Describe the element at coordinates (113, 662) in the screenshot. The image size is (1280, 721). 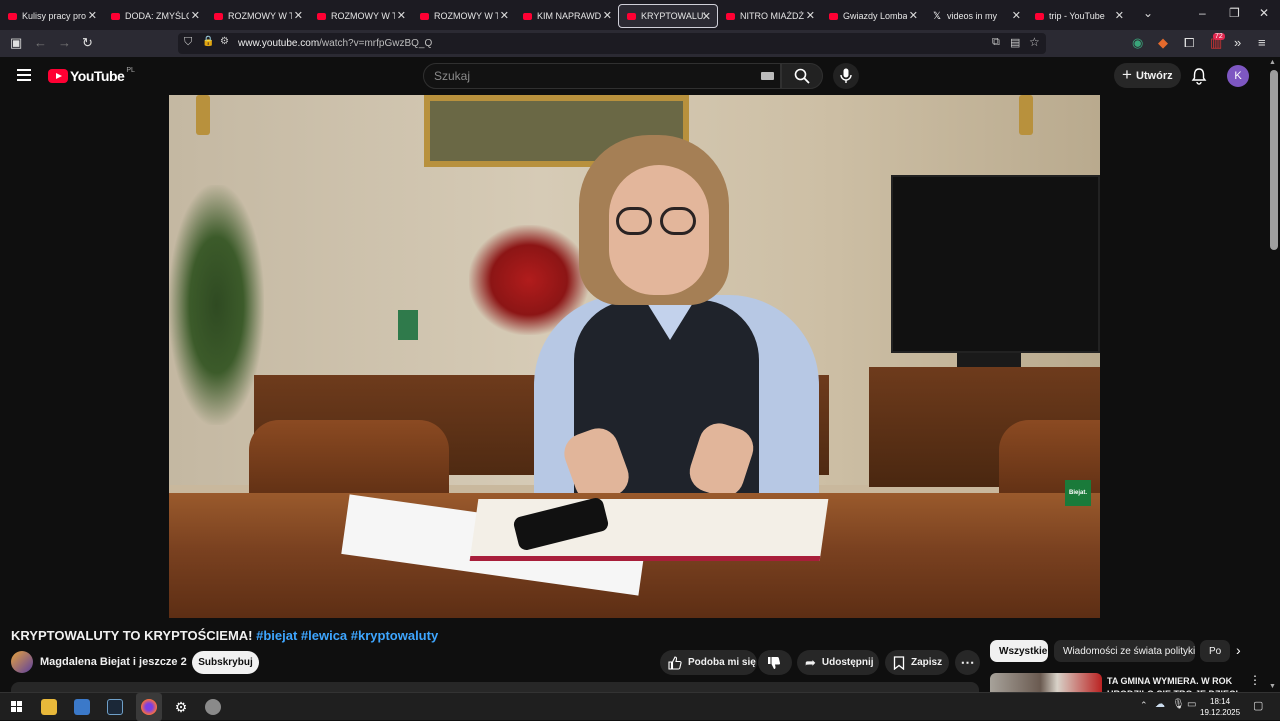
I see `channel-name: Magdalena Biejat i jeszcze 2` at that location.